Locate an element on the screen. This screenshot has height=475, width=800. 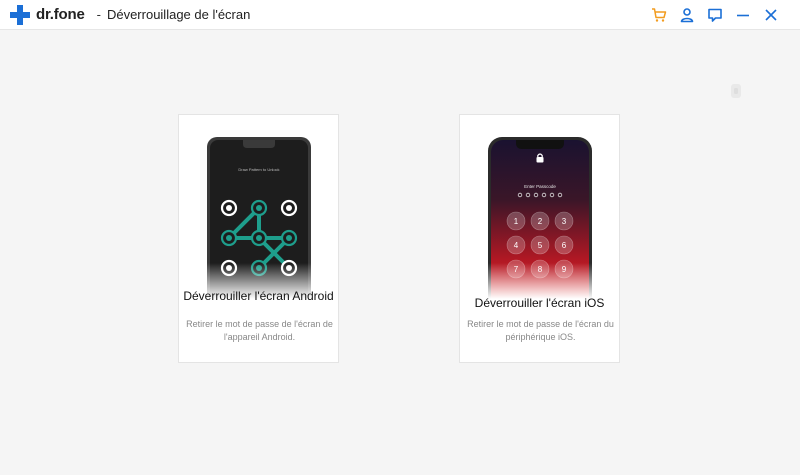
logo-text: dr.fone is located at coordinates (60, 14).